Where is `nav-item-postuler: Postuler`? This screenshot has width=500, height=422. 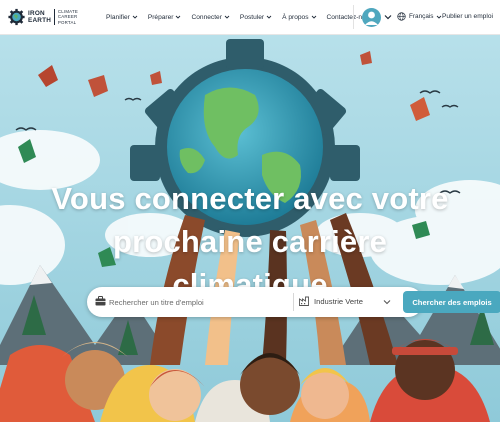 nav-item-postuler: Postuler is located at coordinates (256, 17).